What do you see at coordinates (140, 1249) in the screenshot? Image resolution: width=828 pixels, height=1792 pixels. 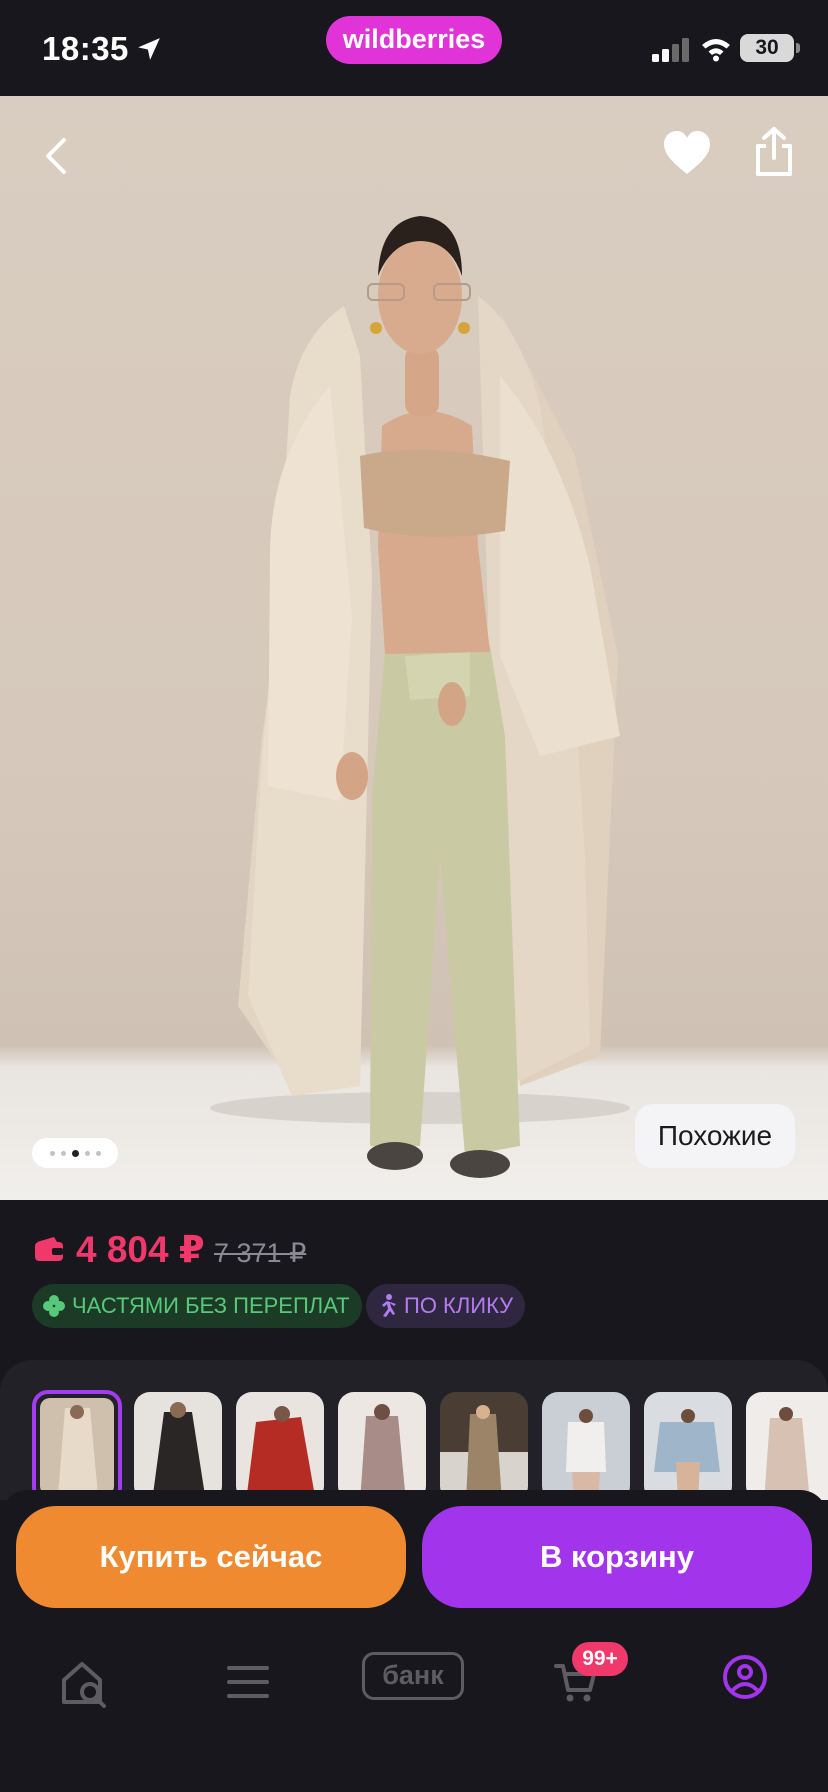 I see `current-price: 4 804 ₽` at bounding box center [140, 1249].